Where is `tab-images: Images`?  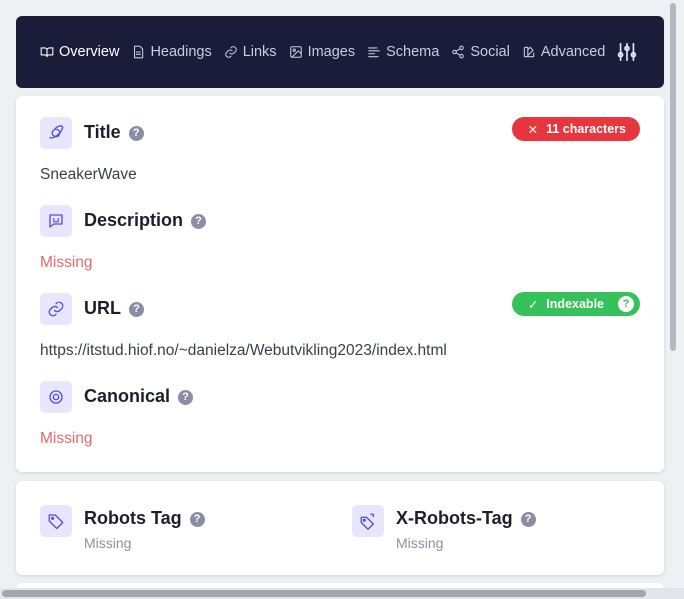 tab-images: Images is located at coordinates (322, 52).